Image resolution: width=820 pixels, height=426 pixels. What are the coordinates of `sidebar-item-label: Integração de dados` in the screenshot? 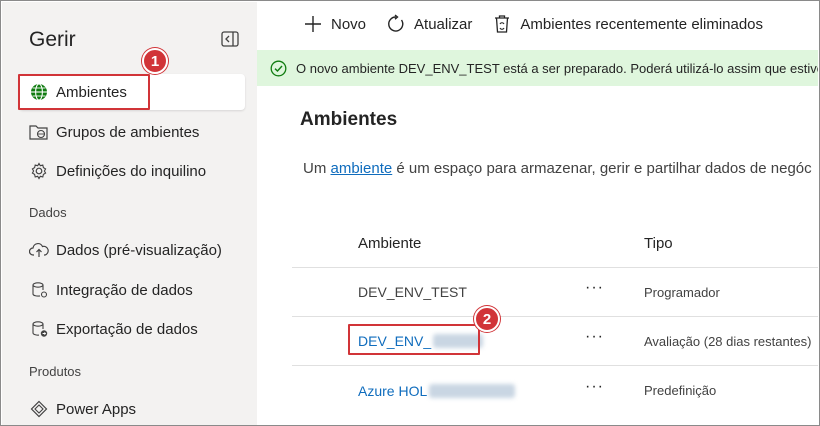 It's located at (124, 290).